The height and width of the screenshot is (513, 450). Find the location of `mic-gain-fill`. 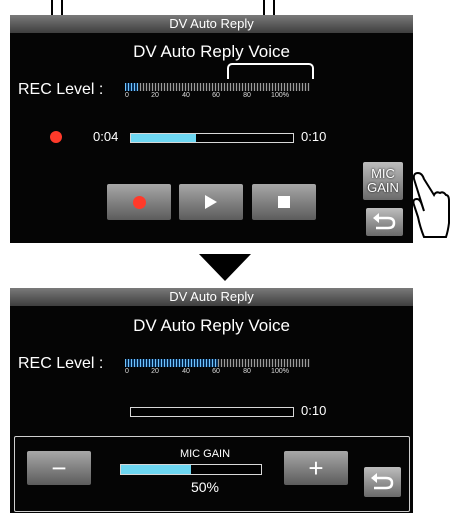

mic-gain-fill is located at coordinates (156, 469).